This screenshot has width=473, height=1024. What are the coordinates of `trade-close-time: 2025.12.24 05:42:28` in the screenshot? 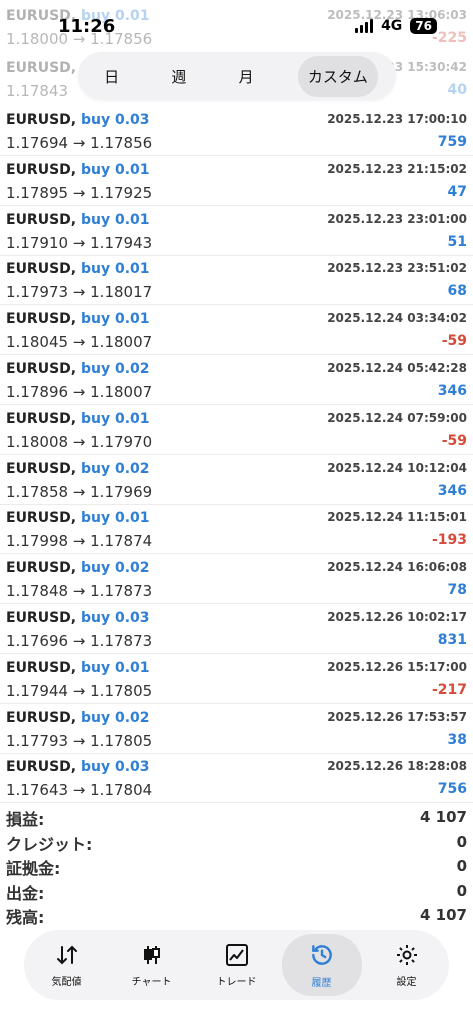 It's located at (397, 368).